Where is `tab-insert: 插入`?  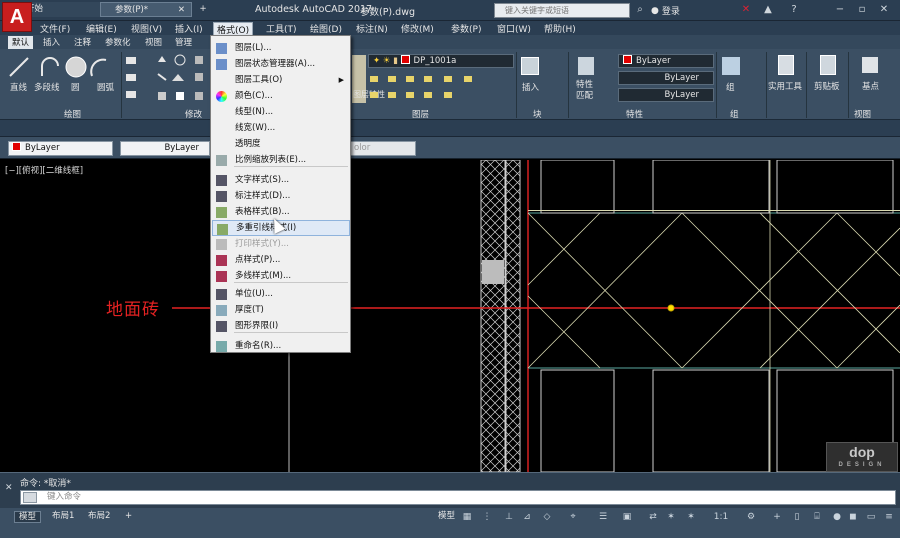 tab-insert: 插入 is located at coordinates (51, 42).